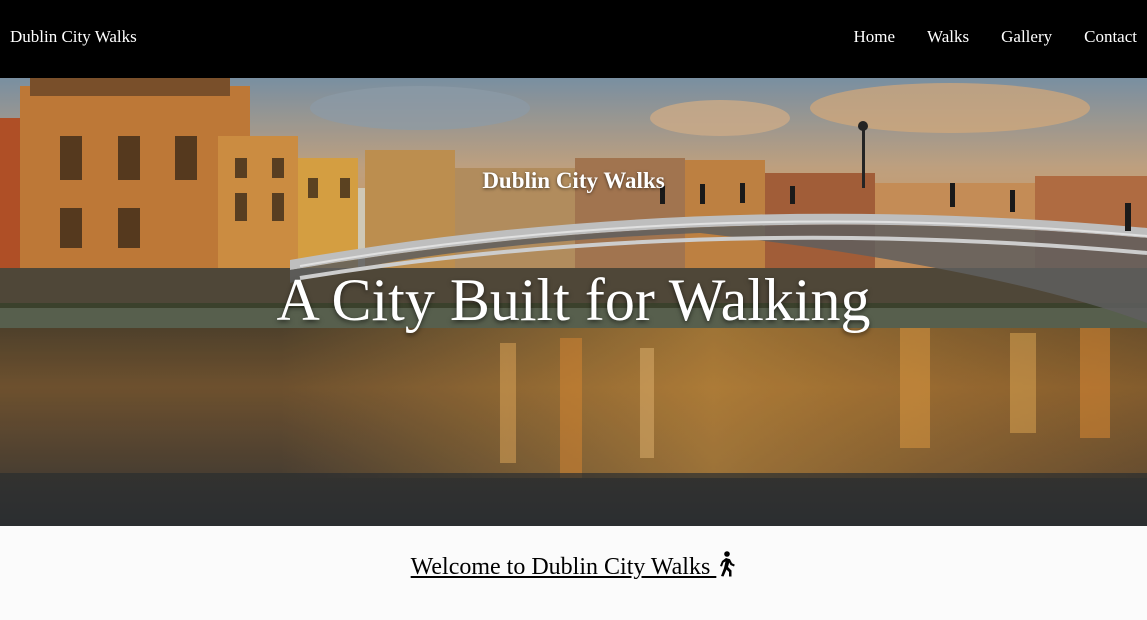 This screenshot has height=620, width=1147. Describe the element at coordinates (73, 37) in the screenshot. I see `brand-link: Dublin City Walks` at that location.